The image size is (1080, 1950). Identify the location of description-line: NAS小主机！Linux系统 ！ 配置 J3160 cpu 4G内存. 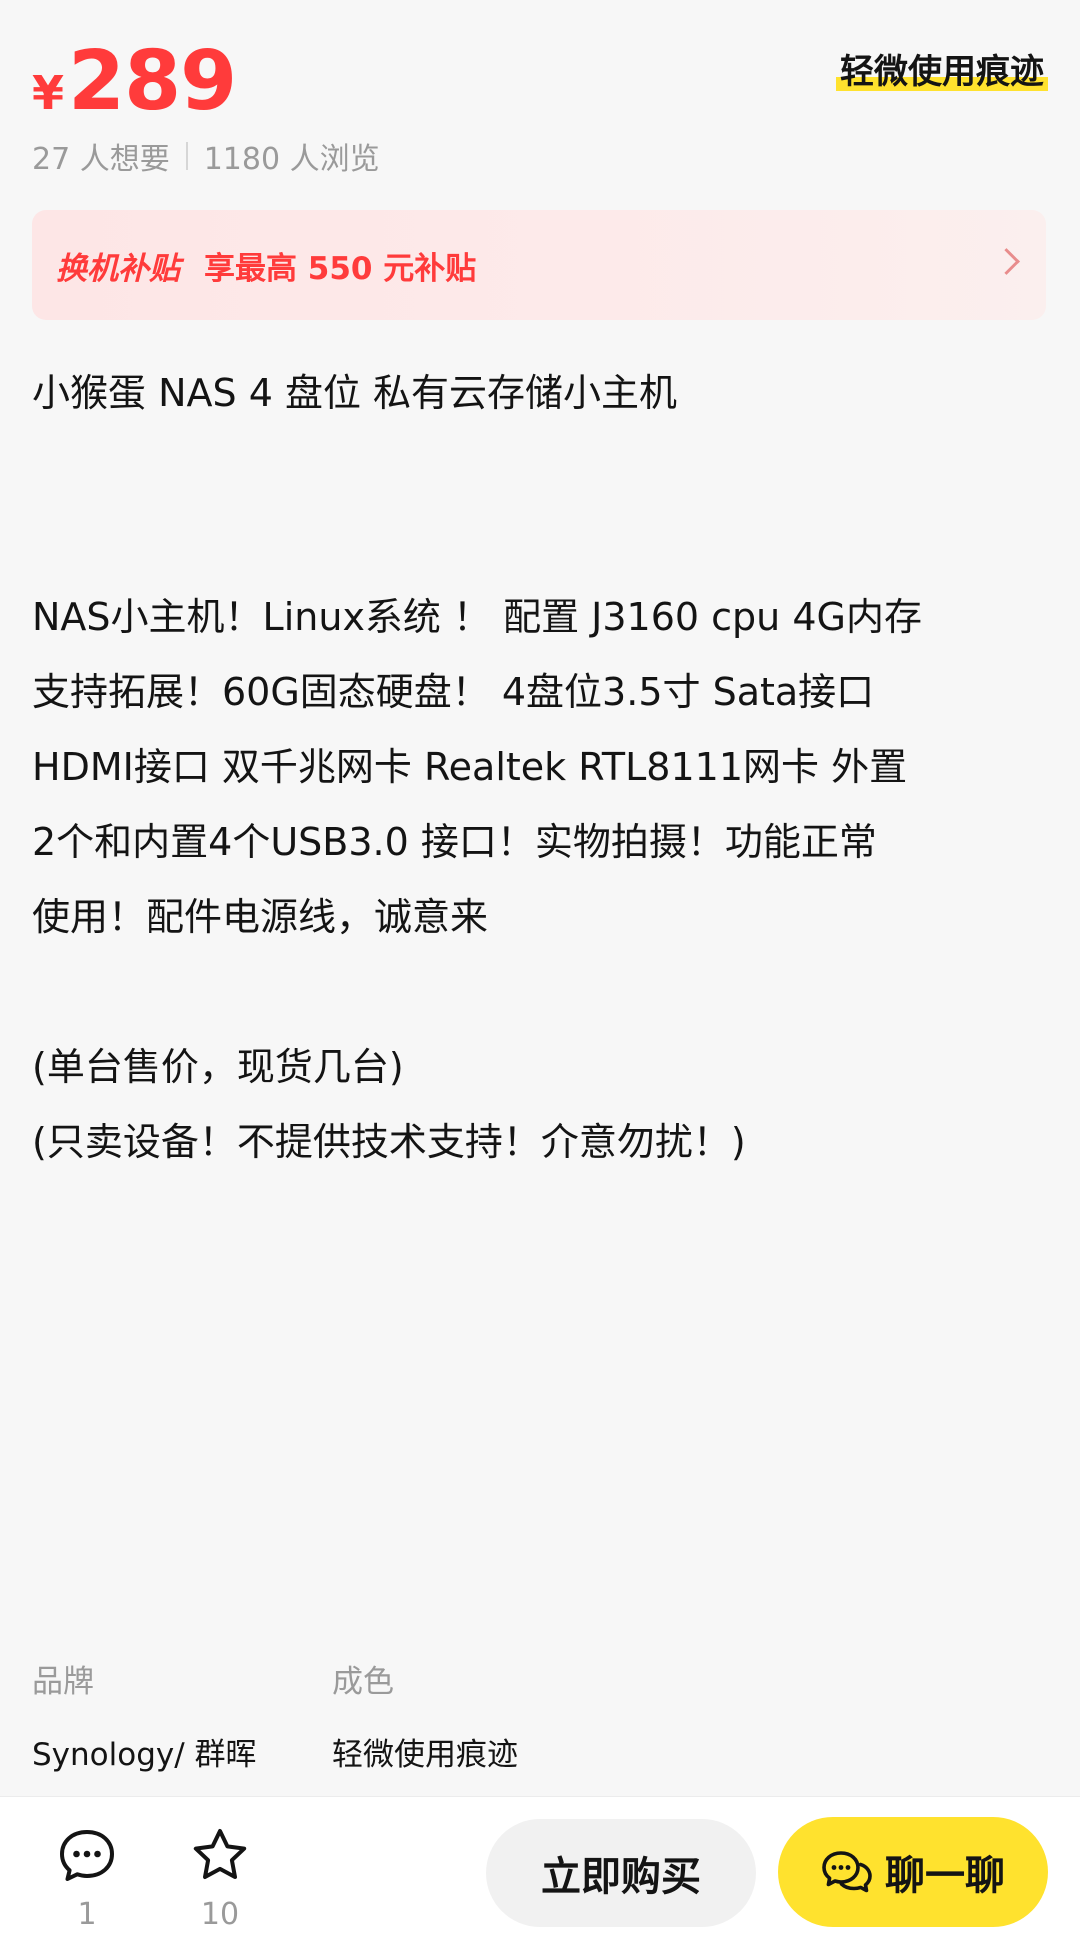
(477, 617).